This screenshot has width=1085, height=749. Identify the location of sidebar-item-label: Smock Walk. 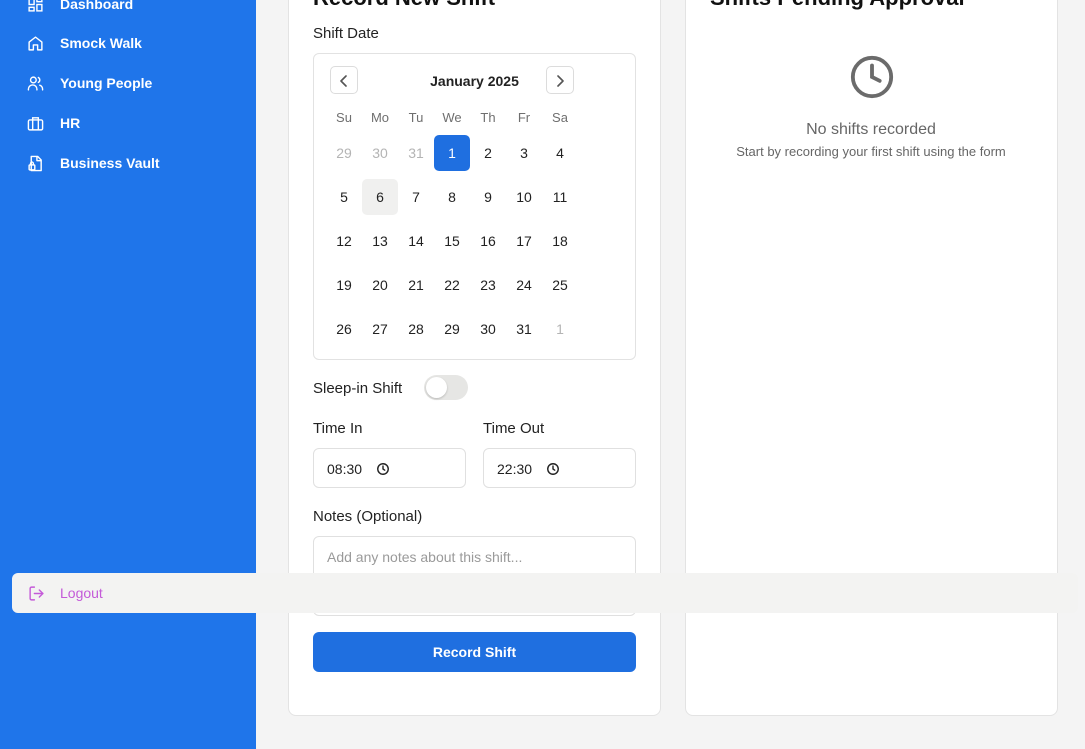
(101, 43).